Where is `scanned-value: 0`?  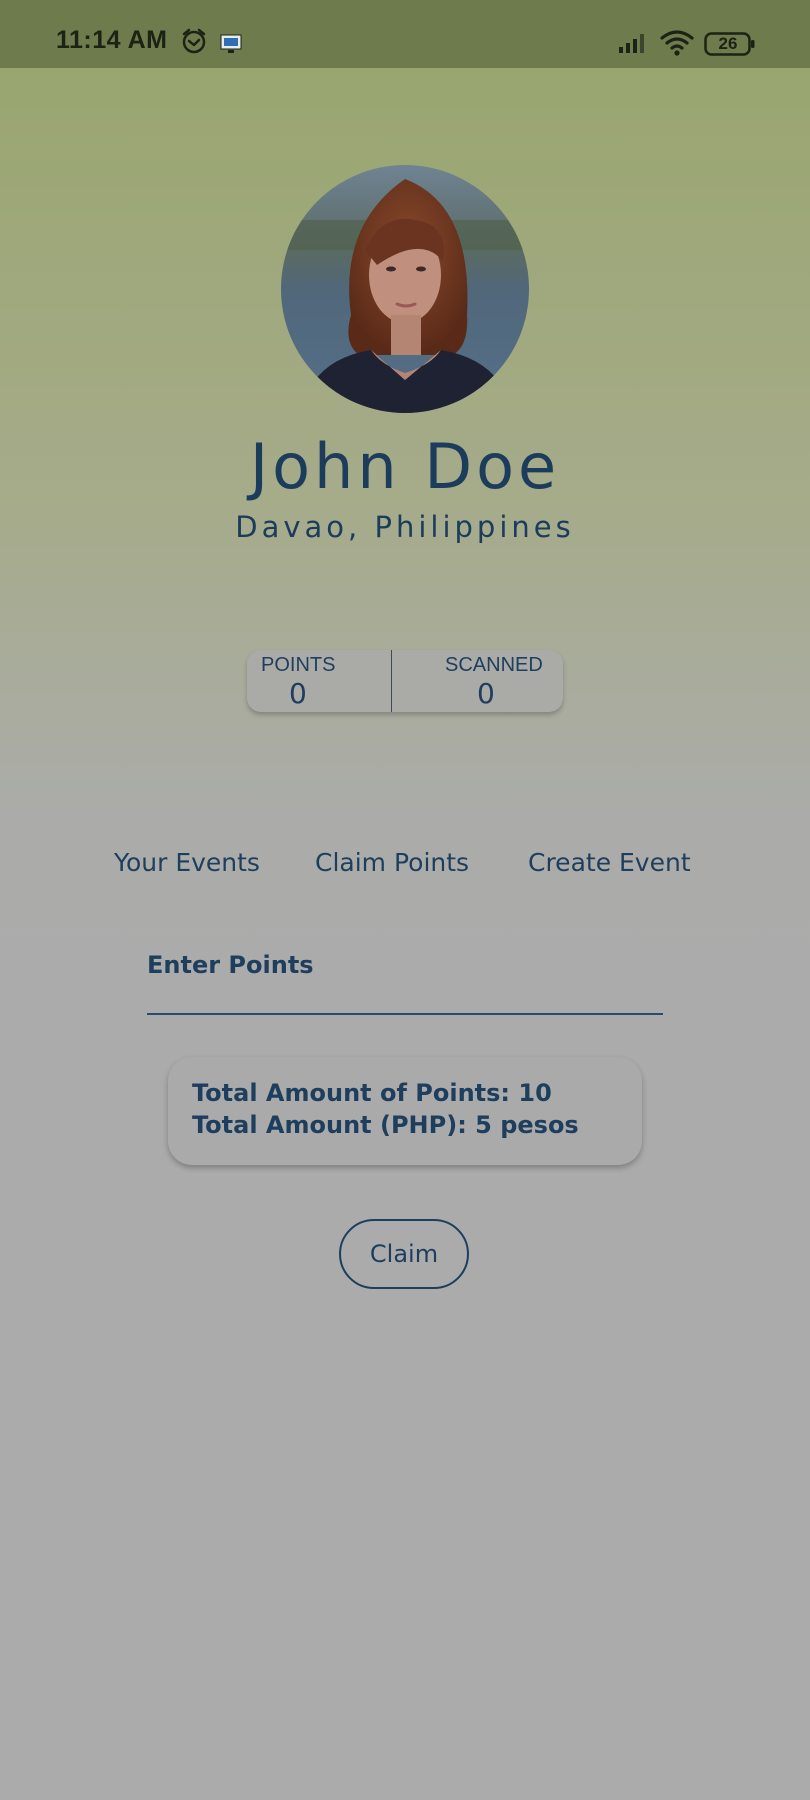
scanned-value: 0 is located at coordinates (486, 693).